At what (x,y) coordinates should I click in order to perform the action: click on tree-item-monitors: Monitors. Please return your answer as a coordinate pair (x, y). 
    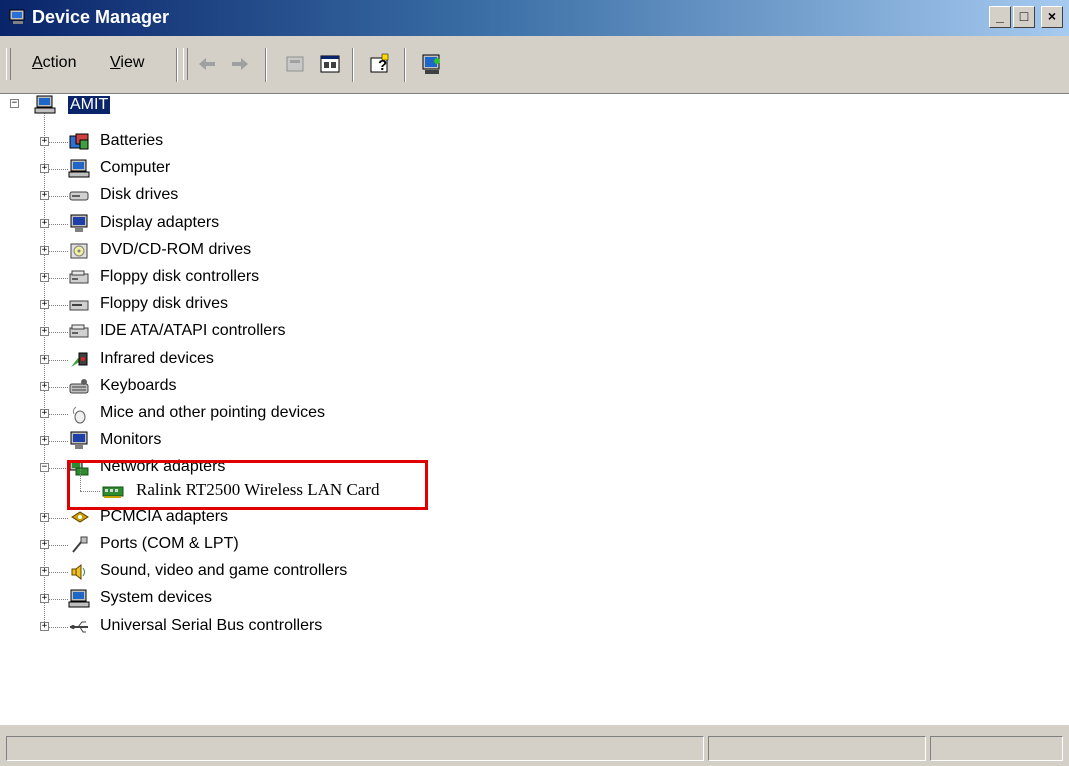
    Looking at the image, I should click on (130, 440).